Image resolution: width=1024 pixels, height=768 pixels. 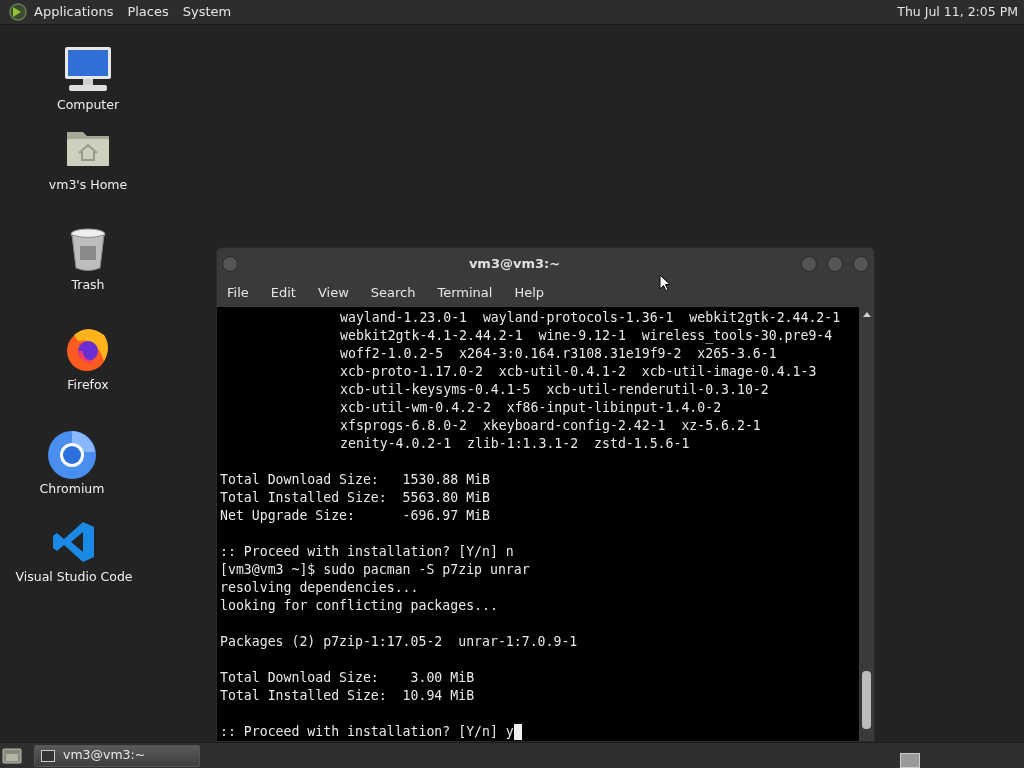 What do you see at coordinates (347, 696) in the screenshot?
I see `terminal-line: Total Installed Size: 10.94 MiB` at bounding box center [347, 696].